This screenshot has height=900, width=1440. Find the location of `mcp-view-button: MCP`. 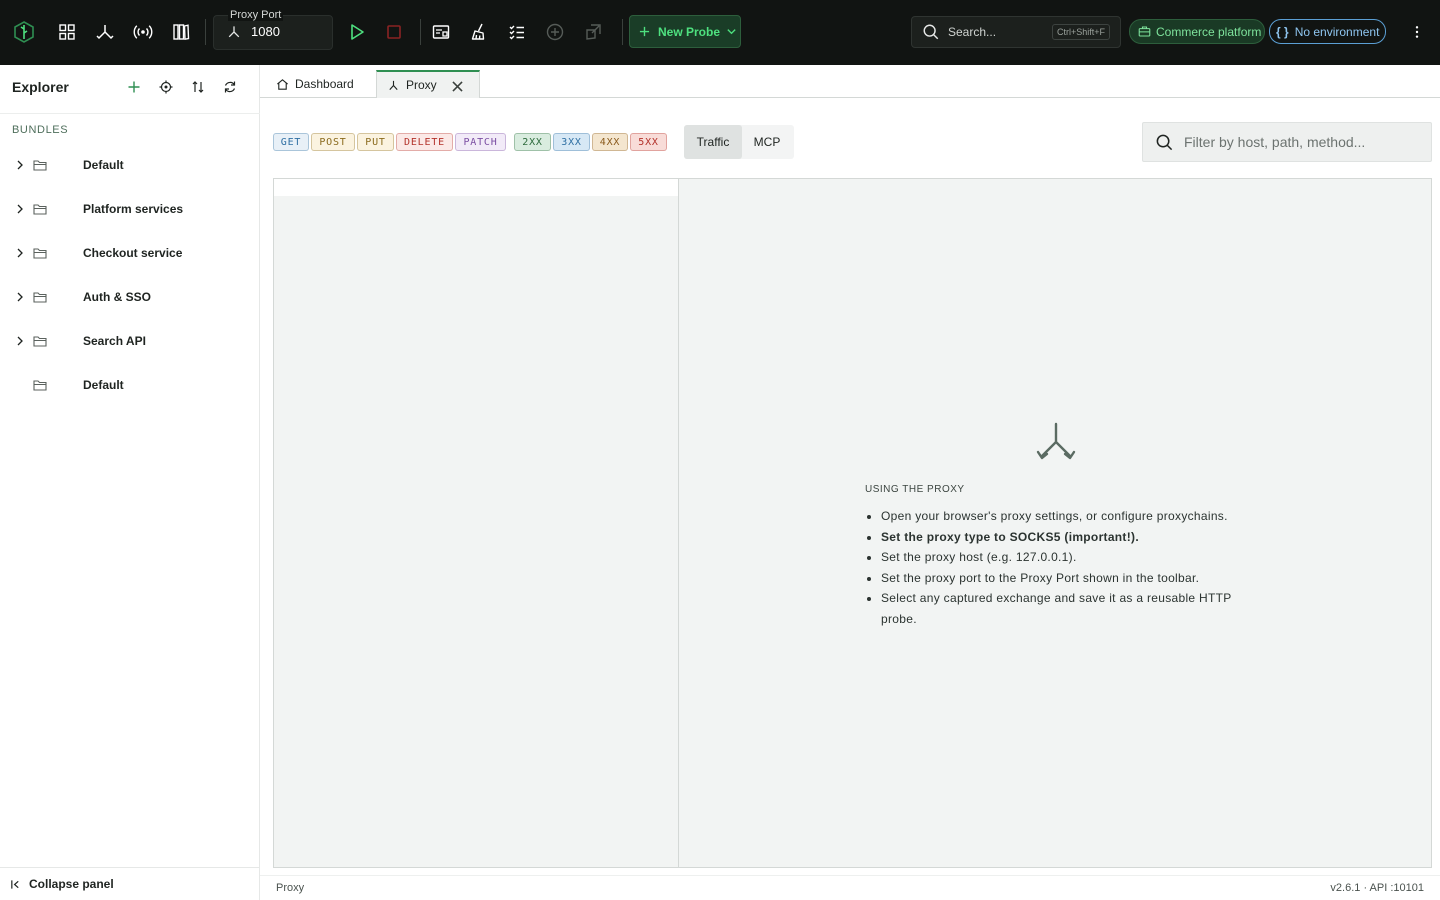

mcp-view-button: MCP is located at coordinates (767, 142).